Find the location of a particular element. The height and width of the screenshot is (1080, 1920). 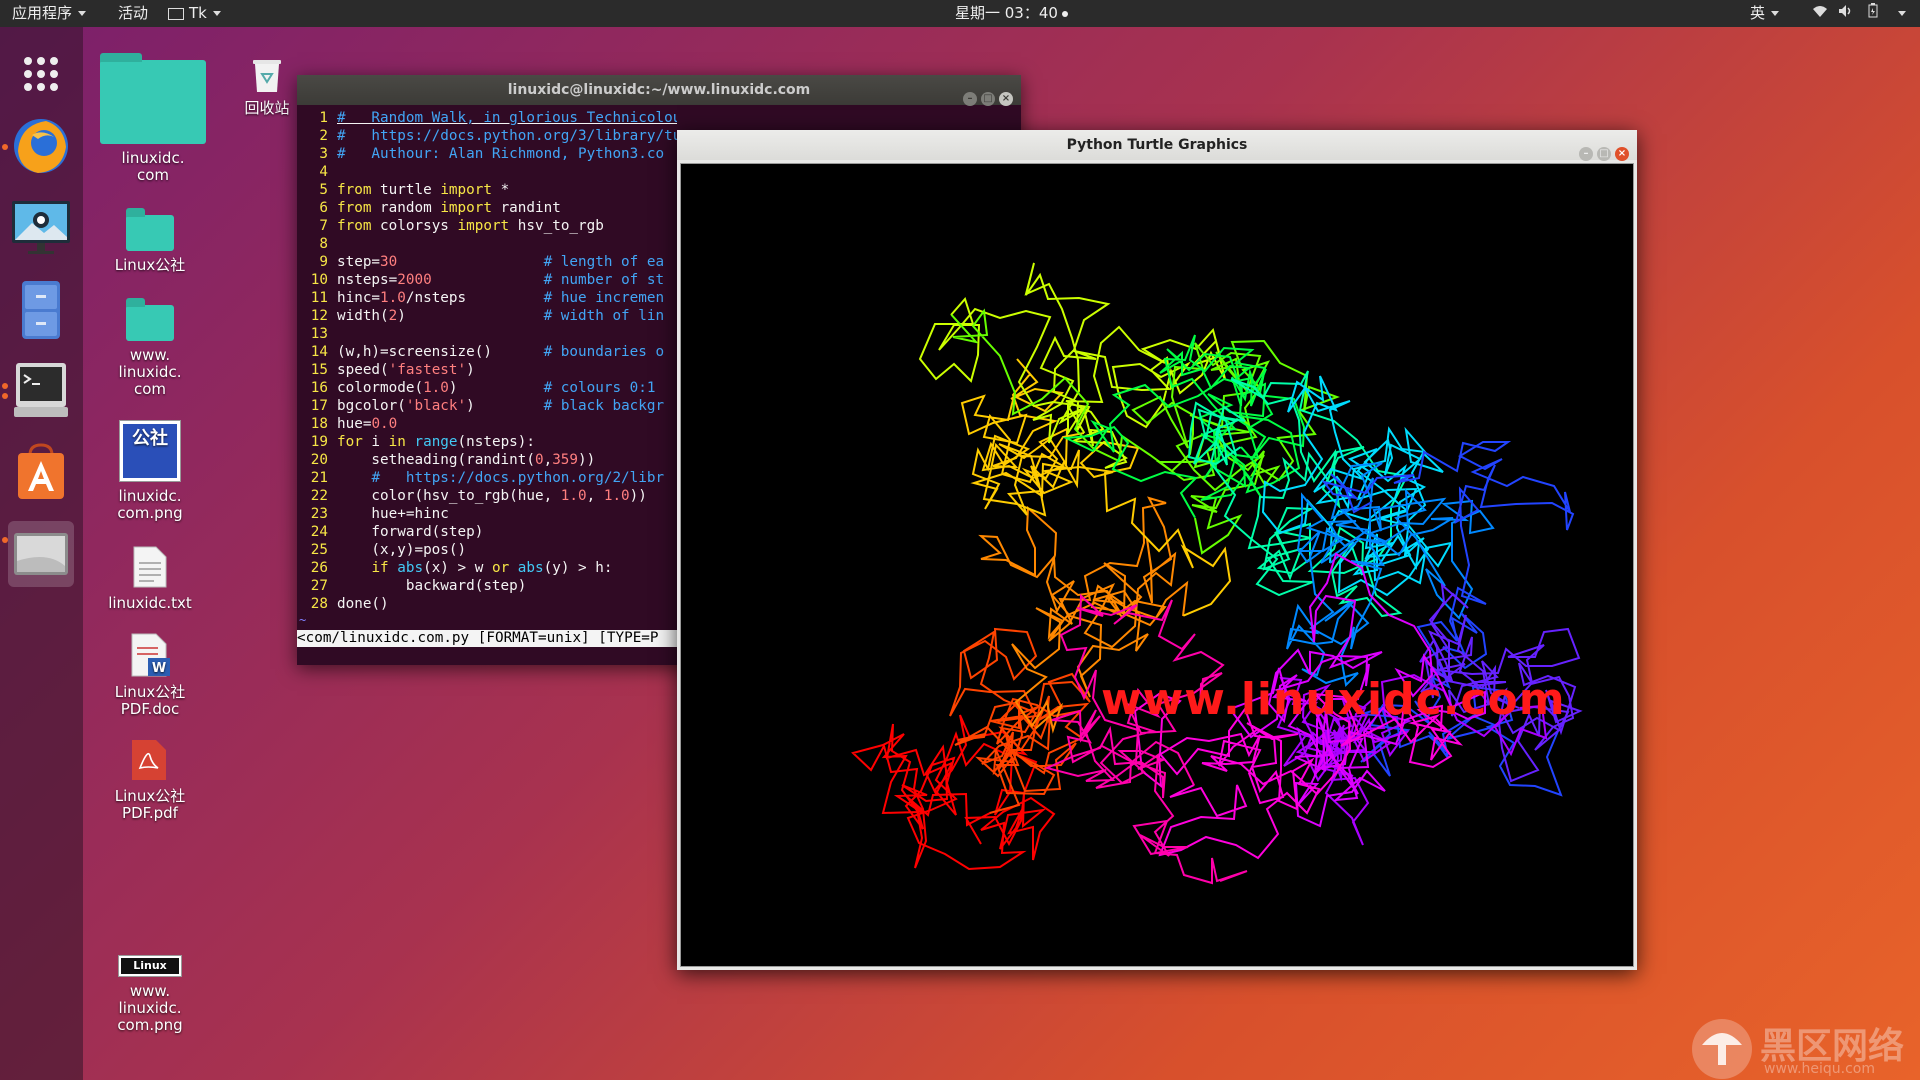

thumbnail-text: 公社 is located at coordinates (150, 451).